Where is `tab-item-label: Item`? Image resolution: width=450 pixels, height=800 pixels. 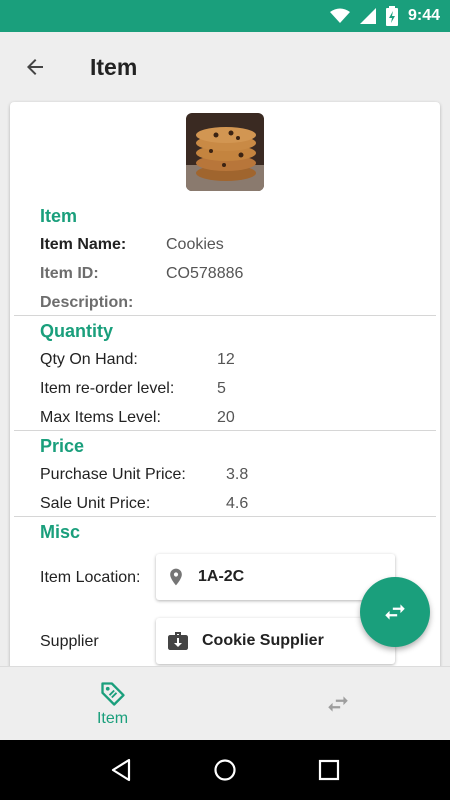 tab-item-label: Item is located at coordinates (112, 718).